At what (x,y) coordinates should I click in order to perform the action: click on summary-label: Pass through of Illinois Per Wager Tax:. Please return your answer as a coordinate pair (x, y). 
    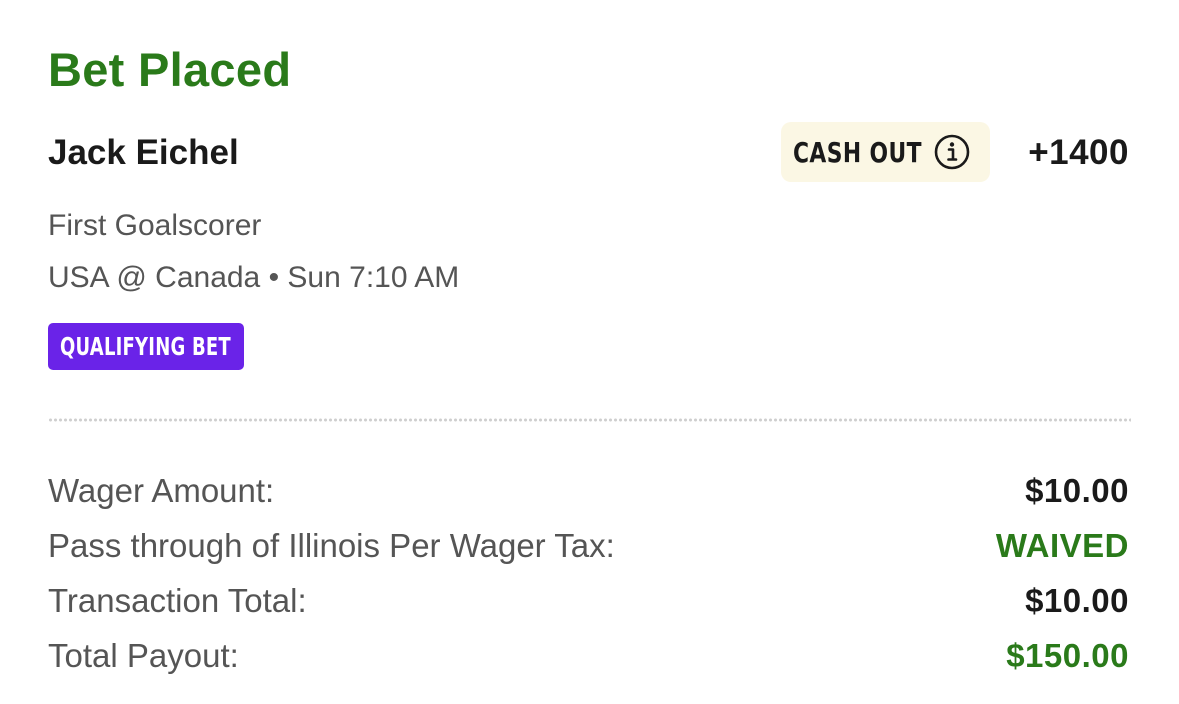
    Looking at the image, I should click on (331, 545).